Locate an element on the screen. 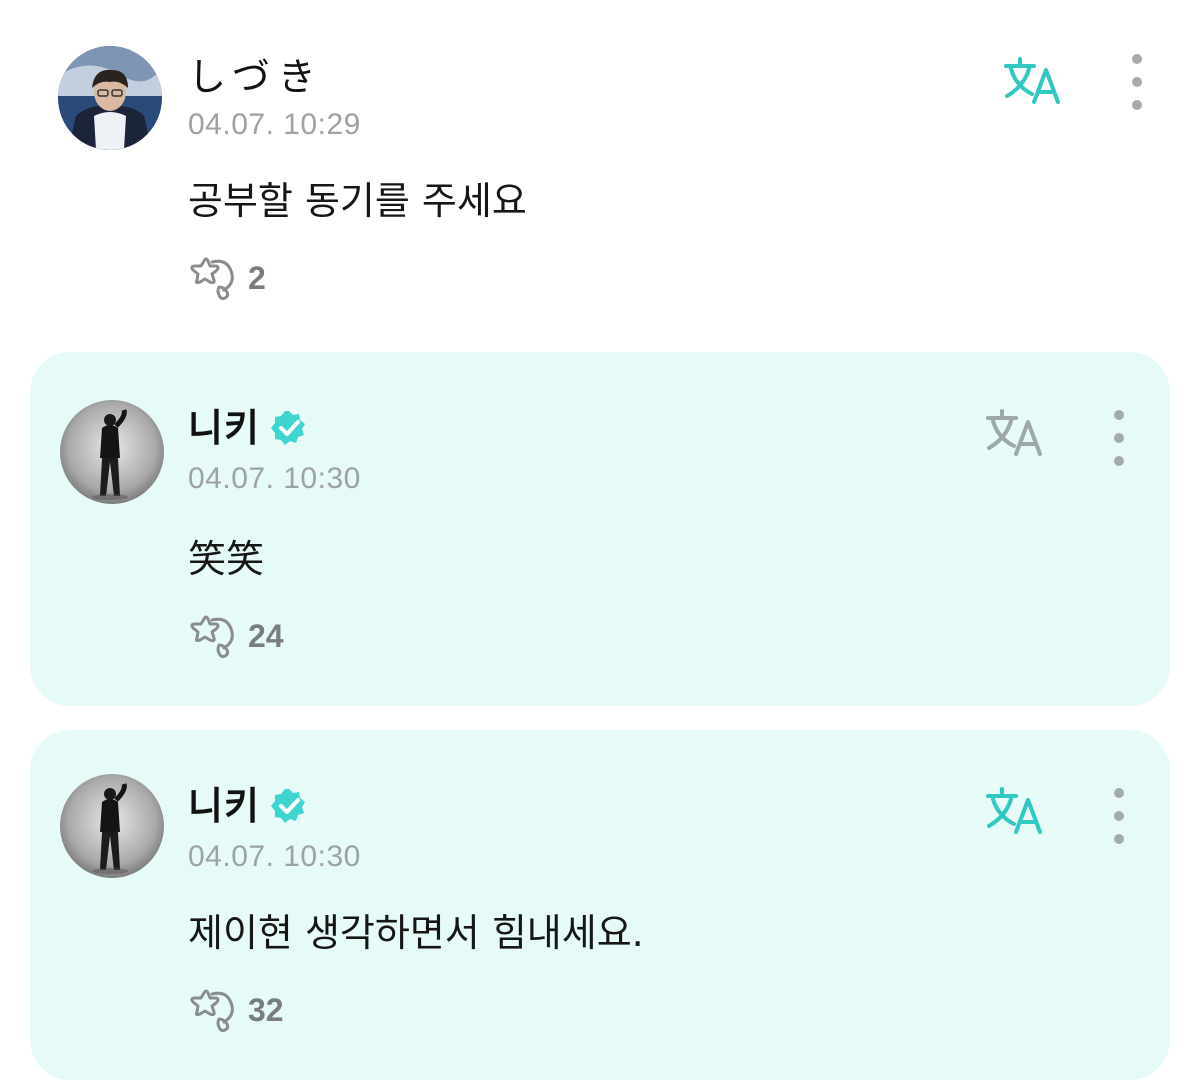 The image size is (1200, 1091). comment-text: 笑笑 is located at coordinates (226, 559).